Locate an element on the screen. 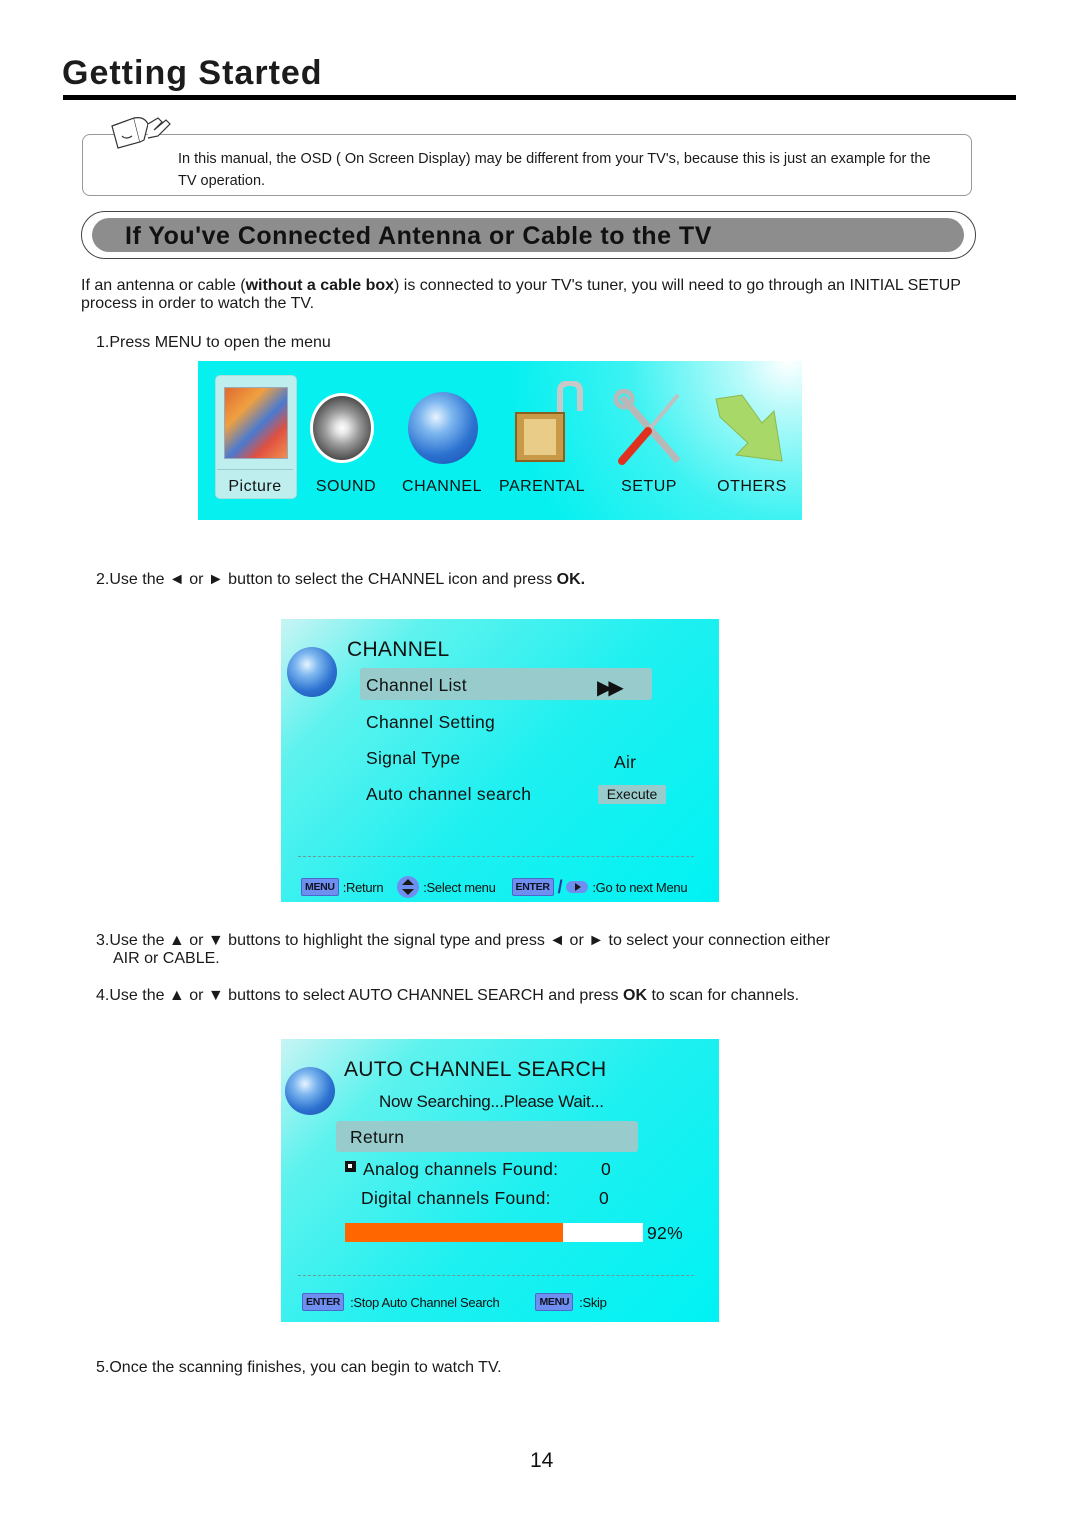 Image resolution: width=1080 pixels, height=1526 pixels. channel-row-auto-search: Auto channel search is located at coordinates (448, 794).